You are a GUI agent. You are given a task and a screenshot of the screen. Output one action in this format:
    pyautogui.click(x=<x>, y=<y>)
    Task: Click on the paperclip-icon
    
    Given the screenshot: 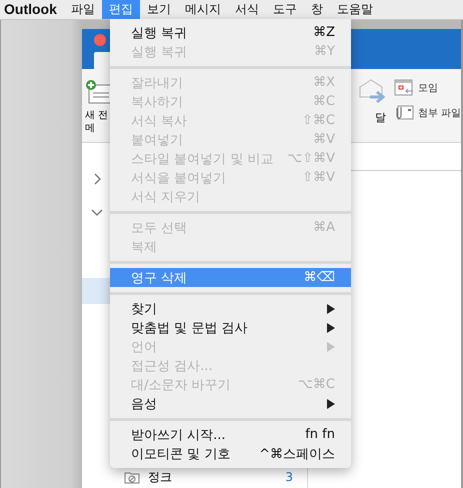 What is the action you would take?
    pyautogui.click(x=404, y=112)
    